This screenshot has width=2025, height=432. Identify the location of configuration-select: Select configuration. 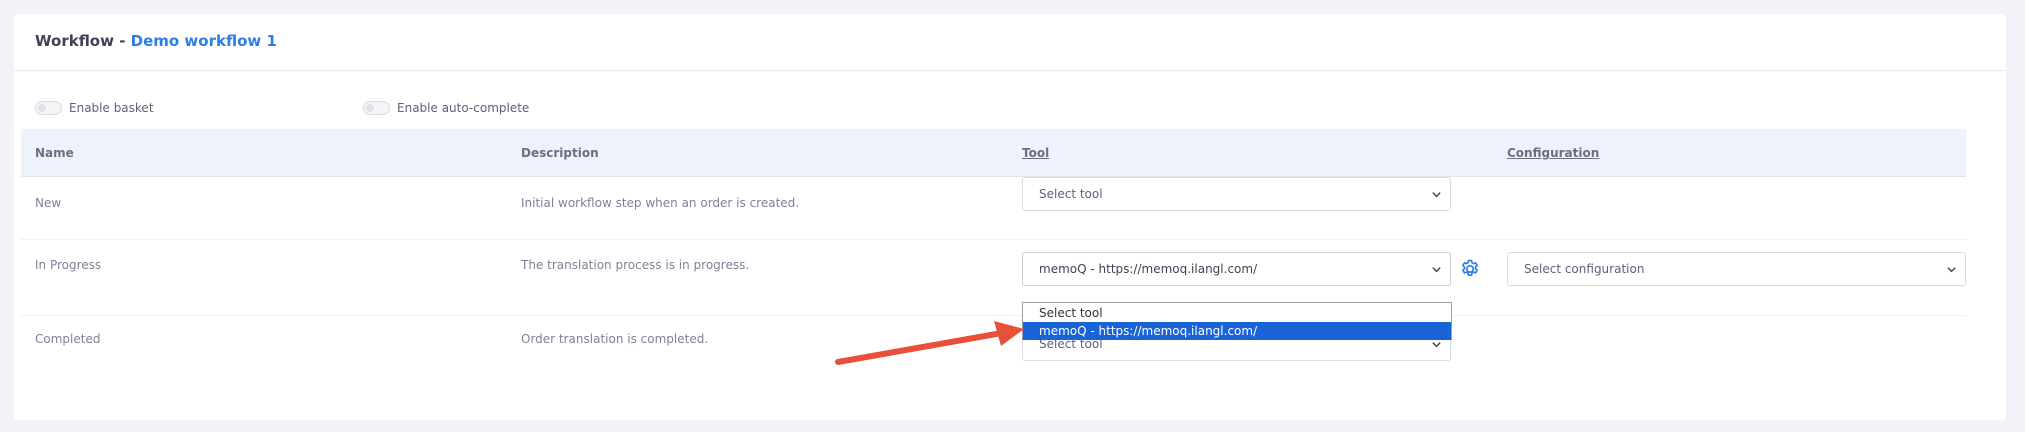
(1736, 269).